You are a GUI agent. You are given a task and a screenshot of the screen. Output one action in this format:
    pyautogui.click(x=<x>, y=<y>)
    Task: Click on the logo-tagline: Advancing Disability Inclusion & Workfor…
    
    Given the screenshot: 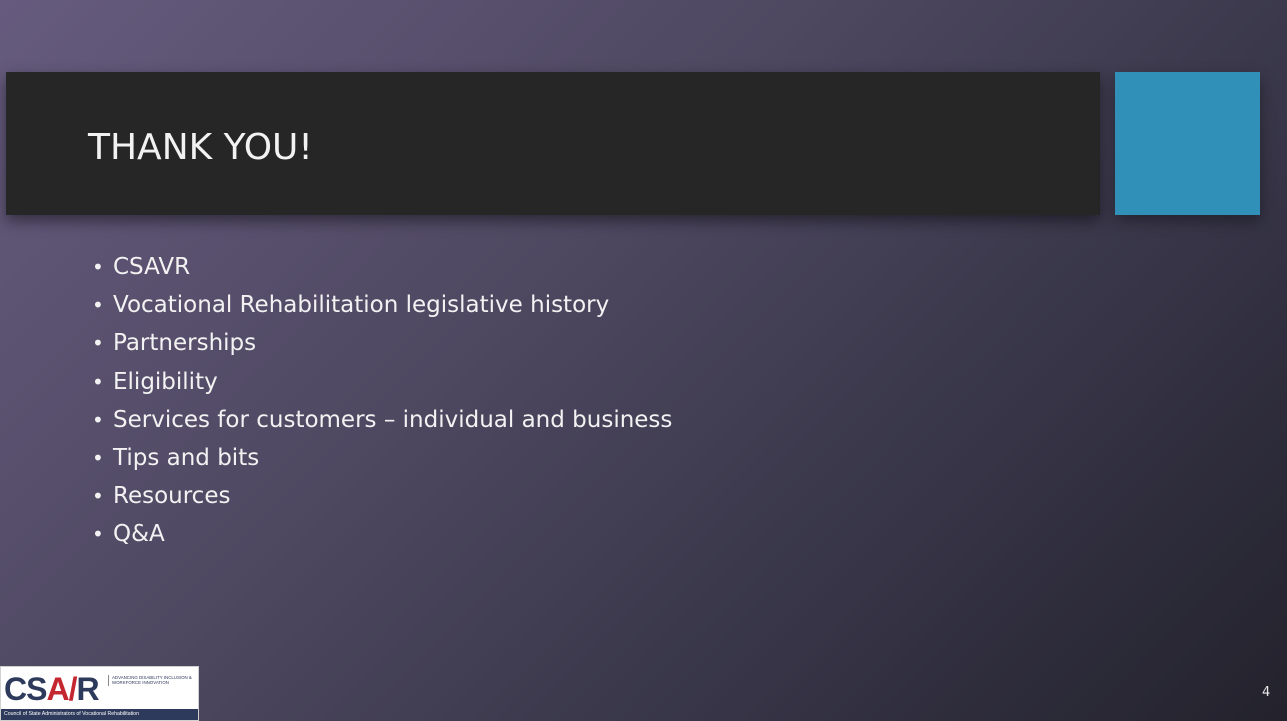 What is the action you would take?
    pyautogui.click(x=152, y=680)
    